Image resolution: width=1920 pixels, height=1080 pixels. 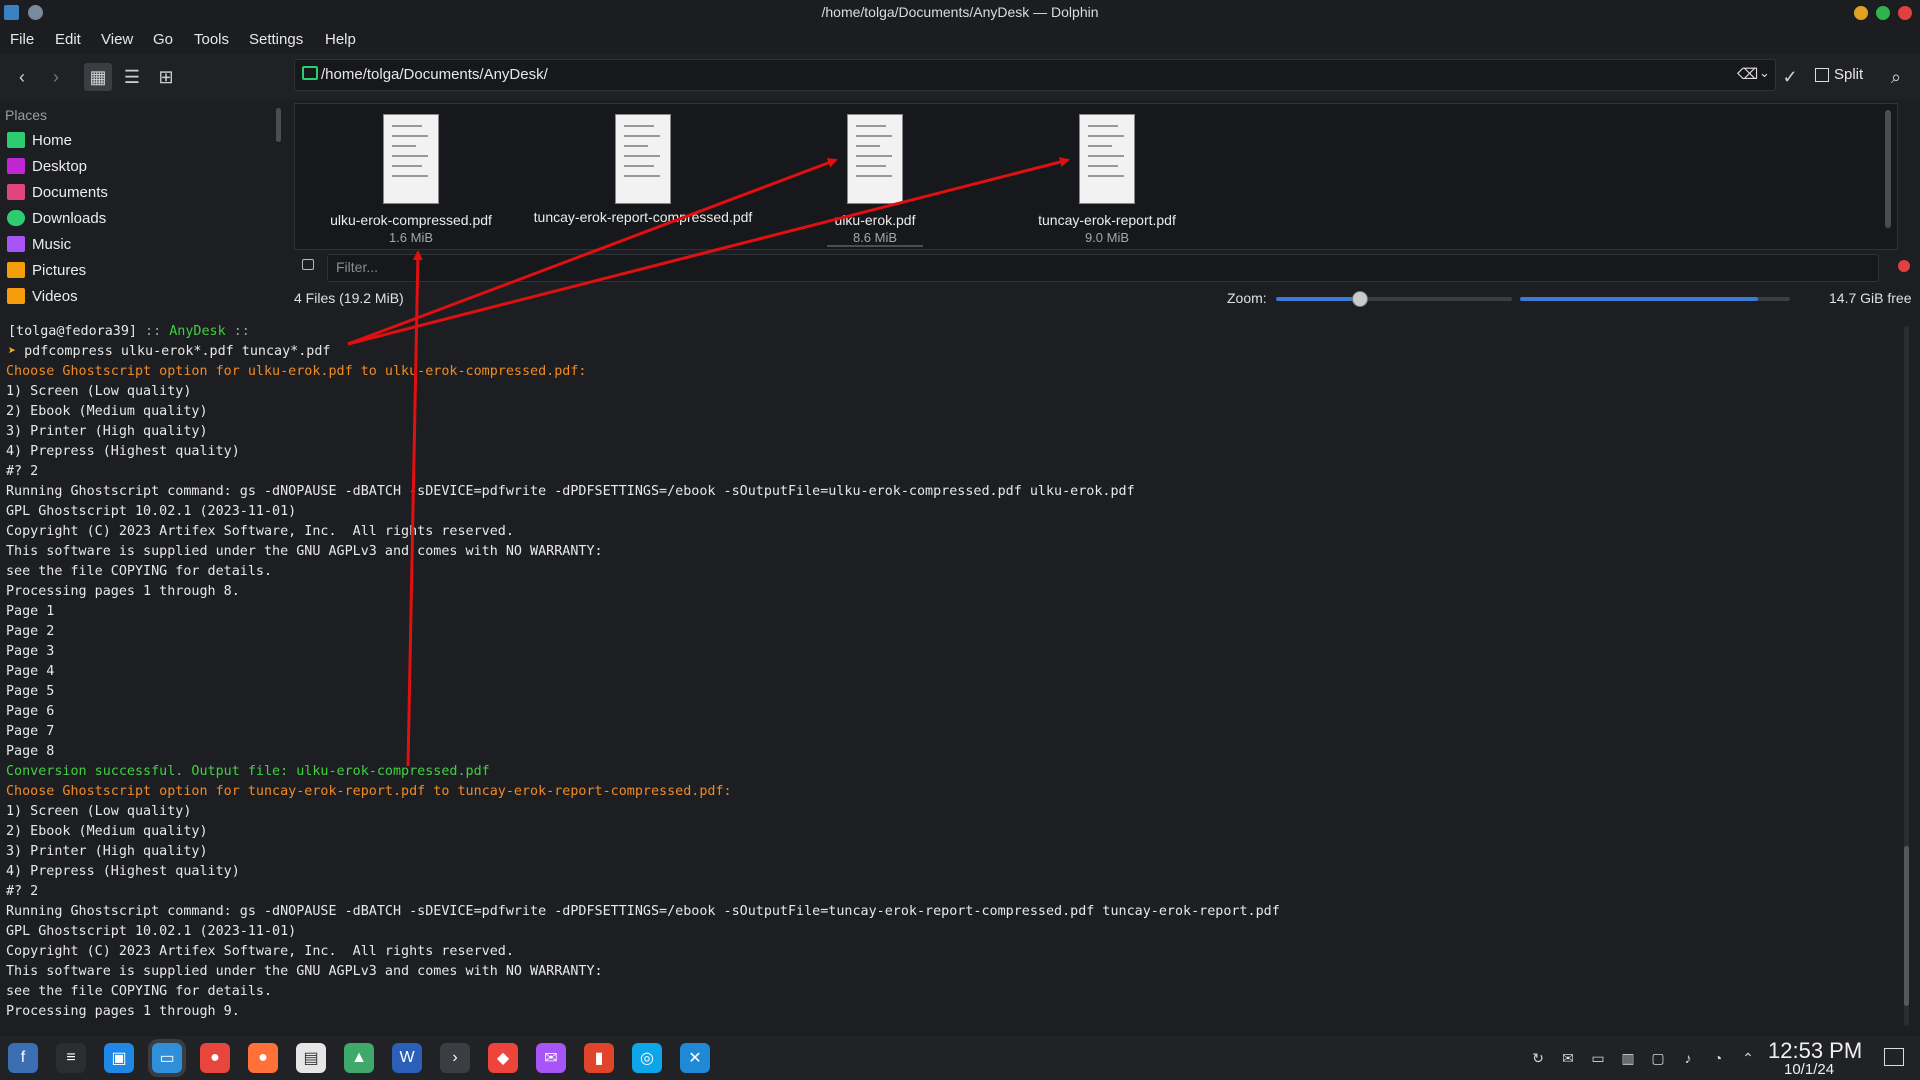 I want to click on sidebar-item-downloads: Downloads, so click(x=56, y=218).